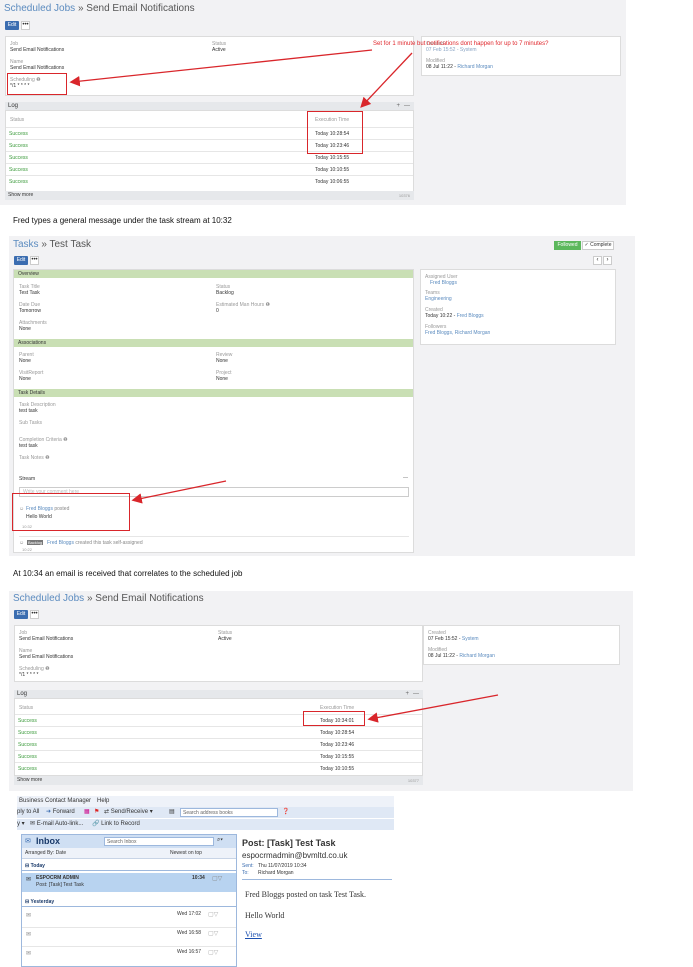 Image resolution: width=693 pixels, height=967 pixels. I want to click on message-time: Wed 17:02, so click(189, 914).